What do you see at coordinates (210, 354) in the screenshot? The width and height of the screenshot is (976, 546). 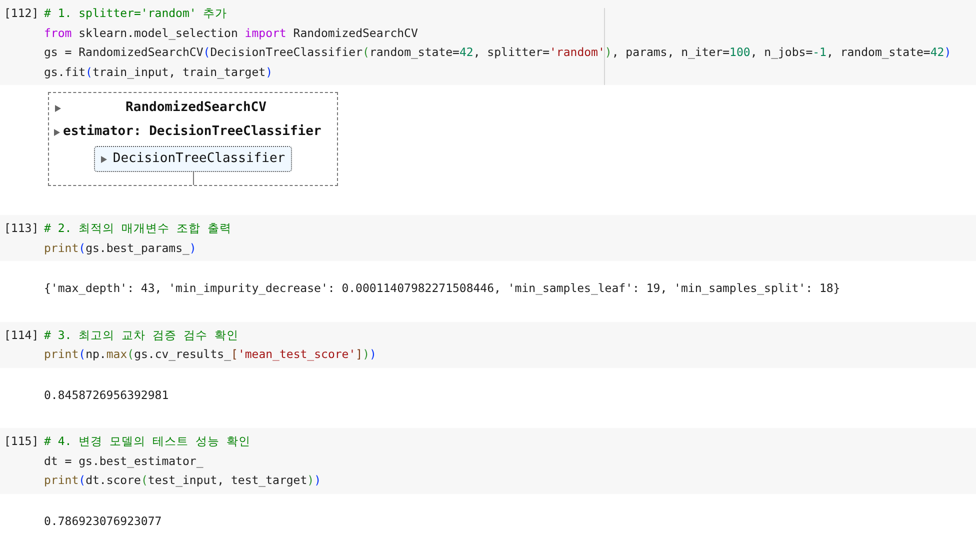 I see `code-line: print(np.max(gs.cv_results_['mean_test_score']))` at bounding box center [210, 354].